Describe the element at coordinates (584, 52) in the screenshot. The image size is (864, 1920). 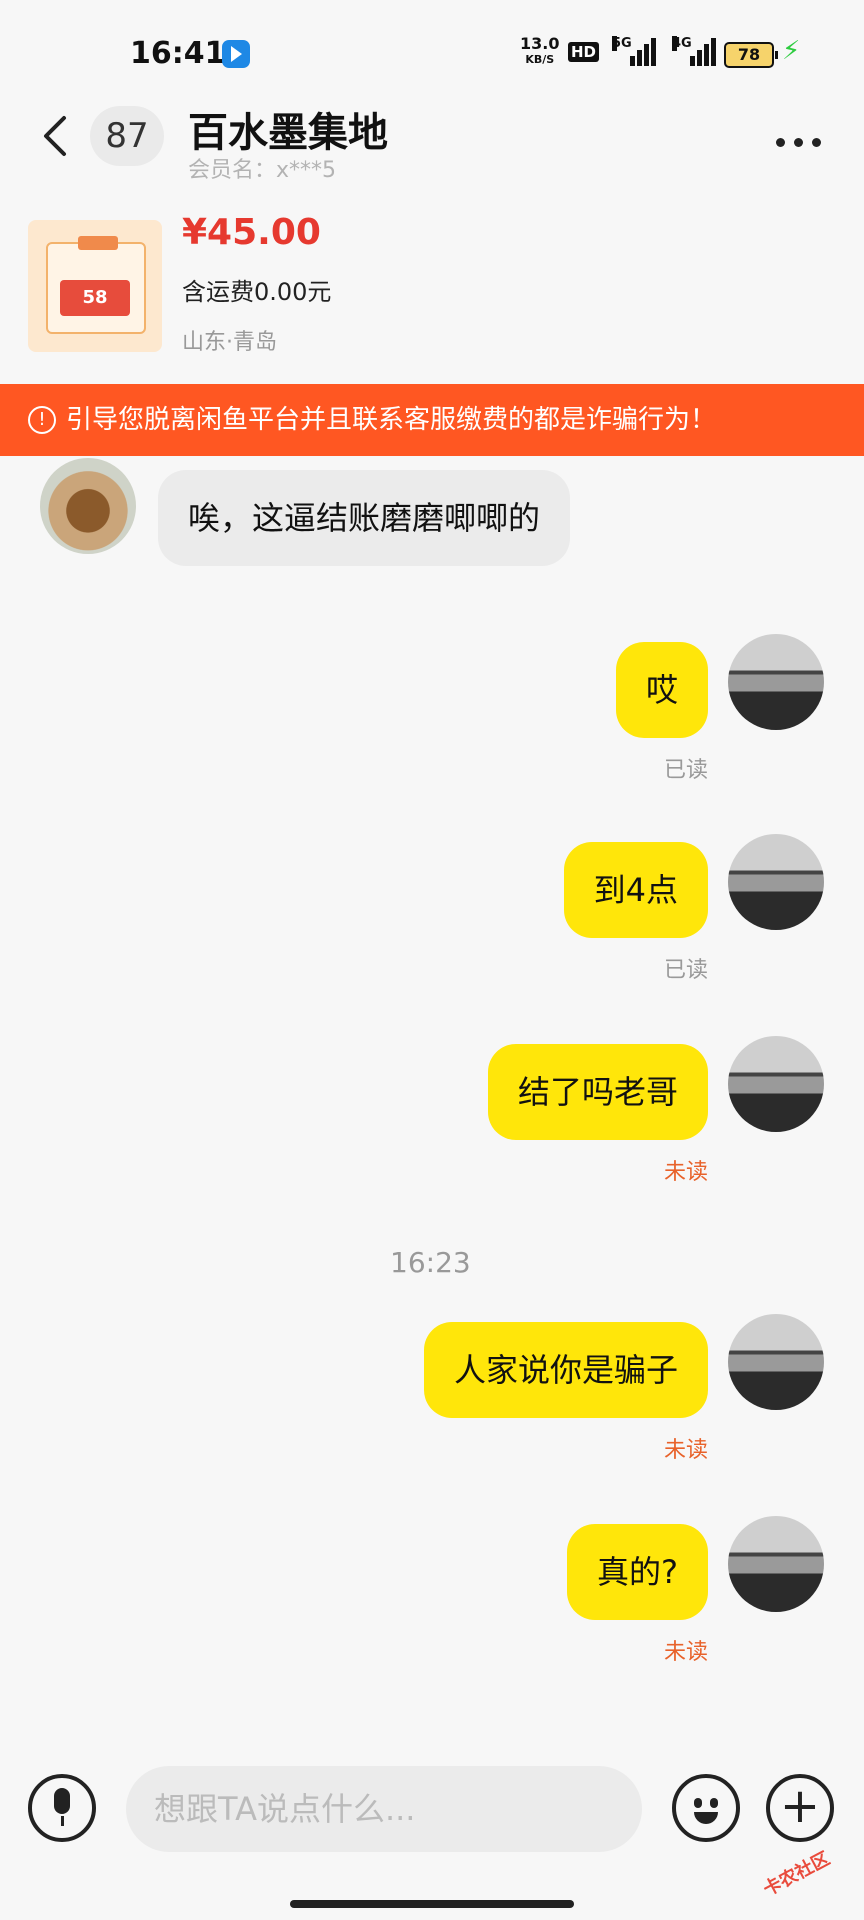
I see `hd-icon: HD` at that location.